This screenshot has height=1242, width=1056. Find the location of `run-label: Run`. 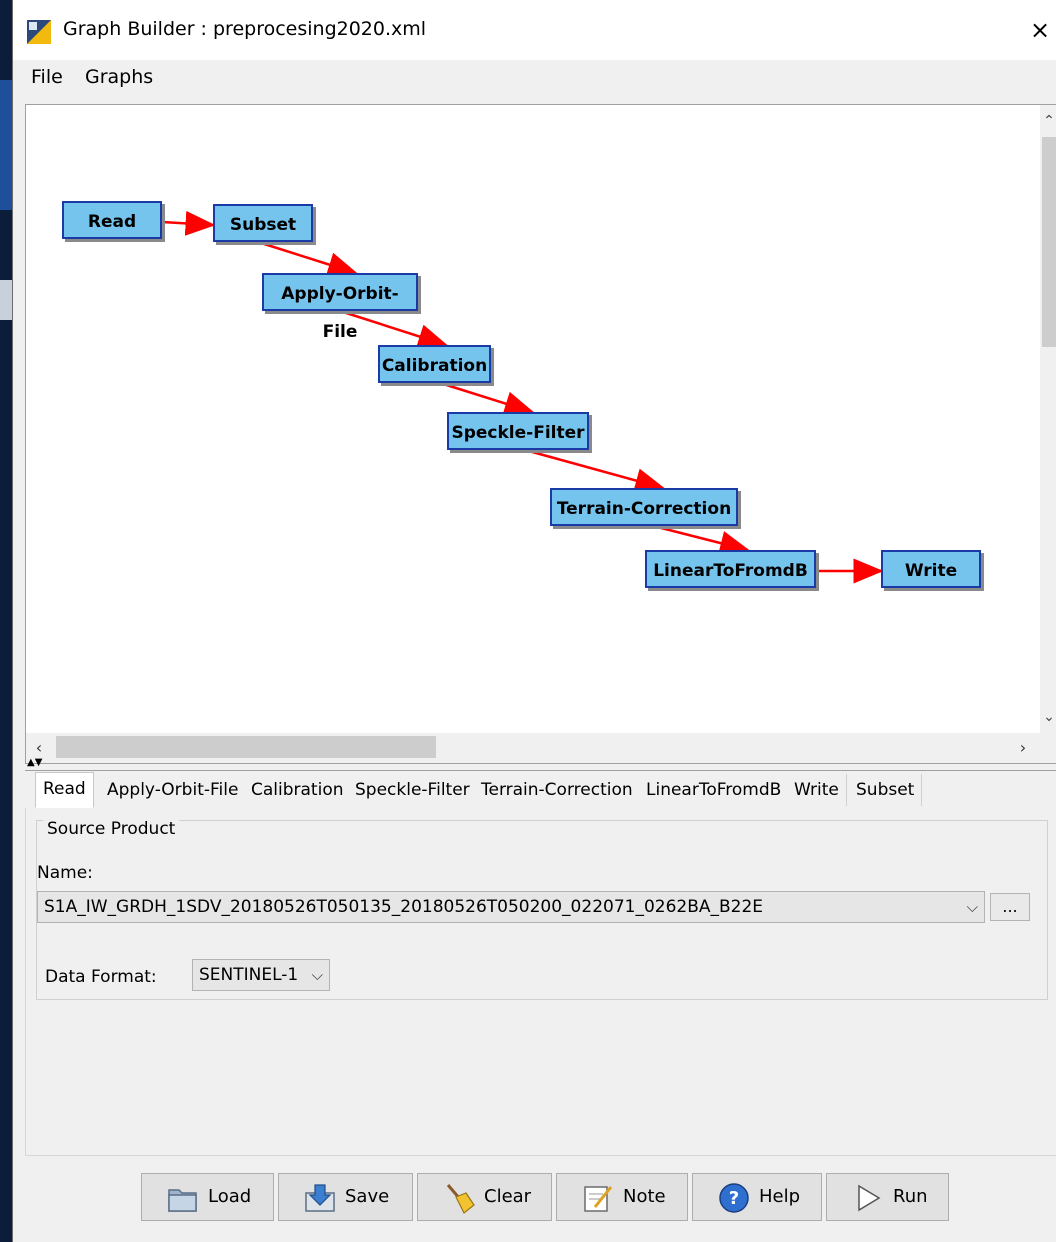

run-label: Run is located at coordinates (910, 1196).